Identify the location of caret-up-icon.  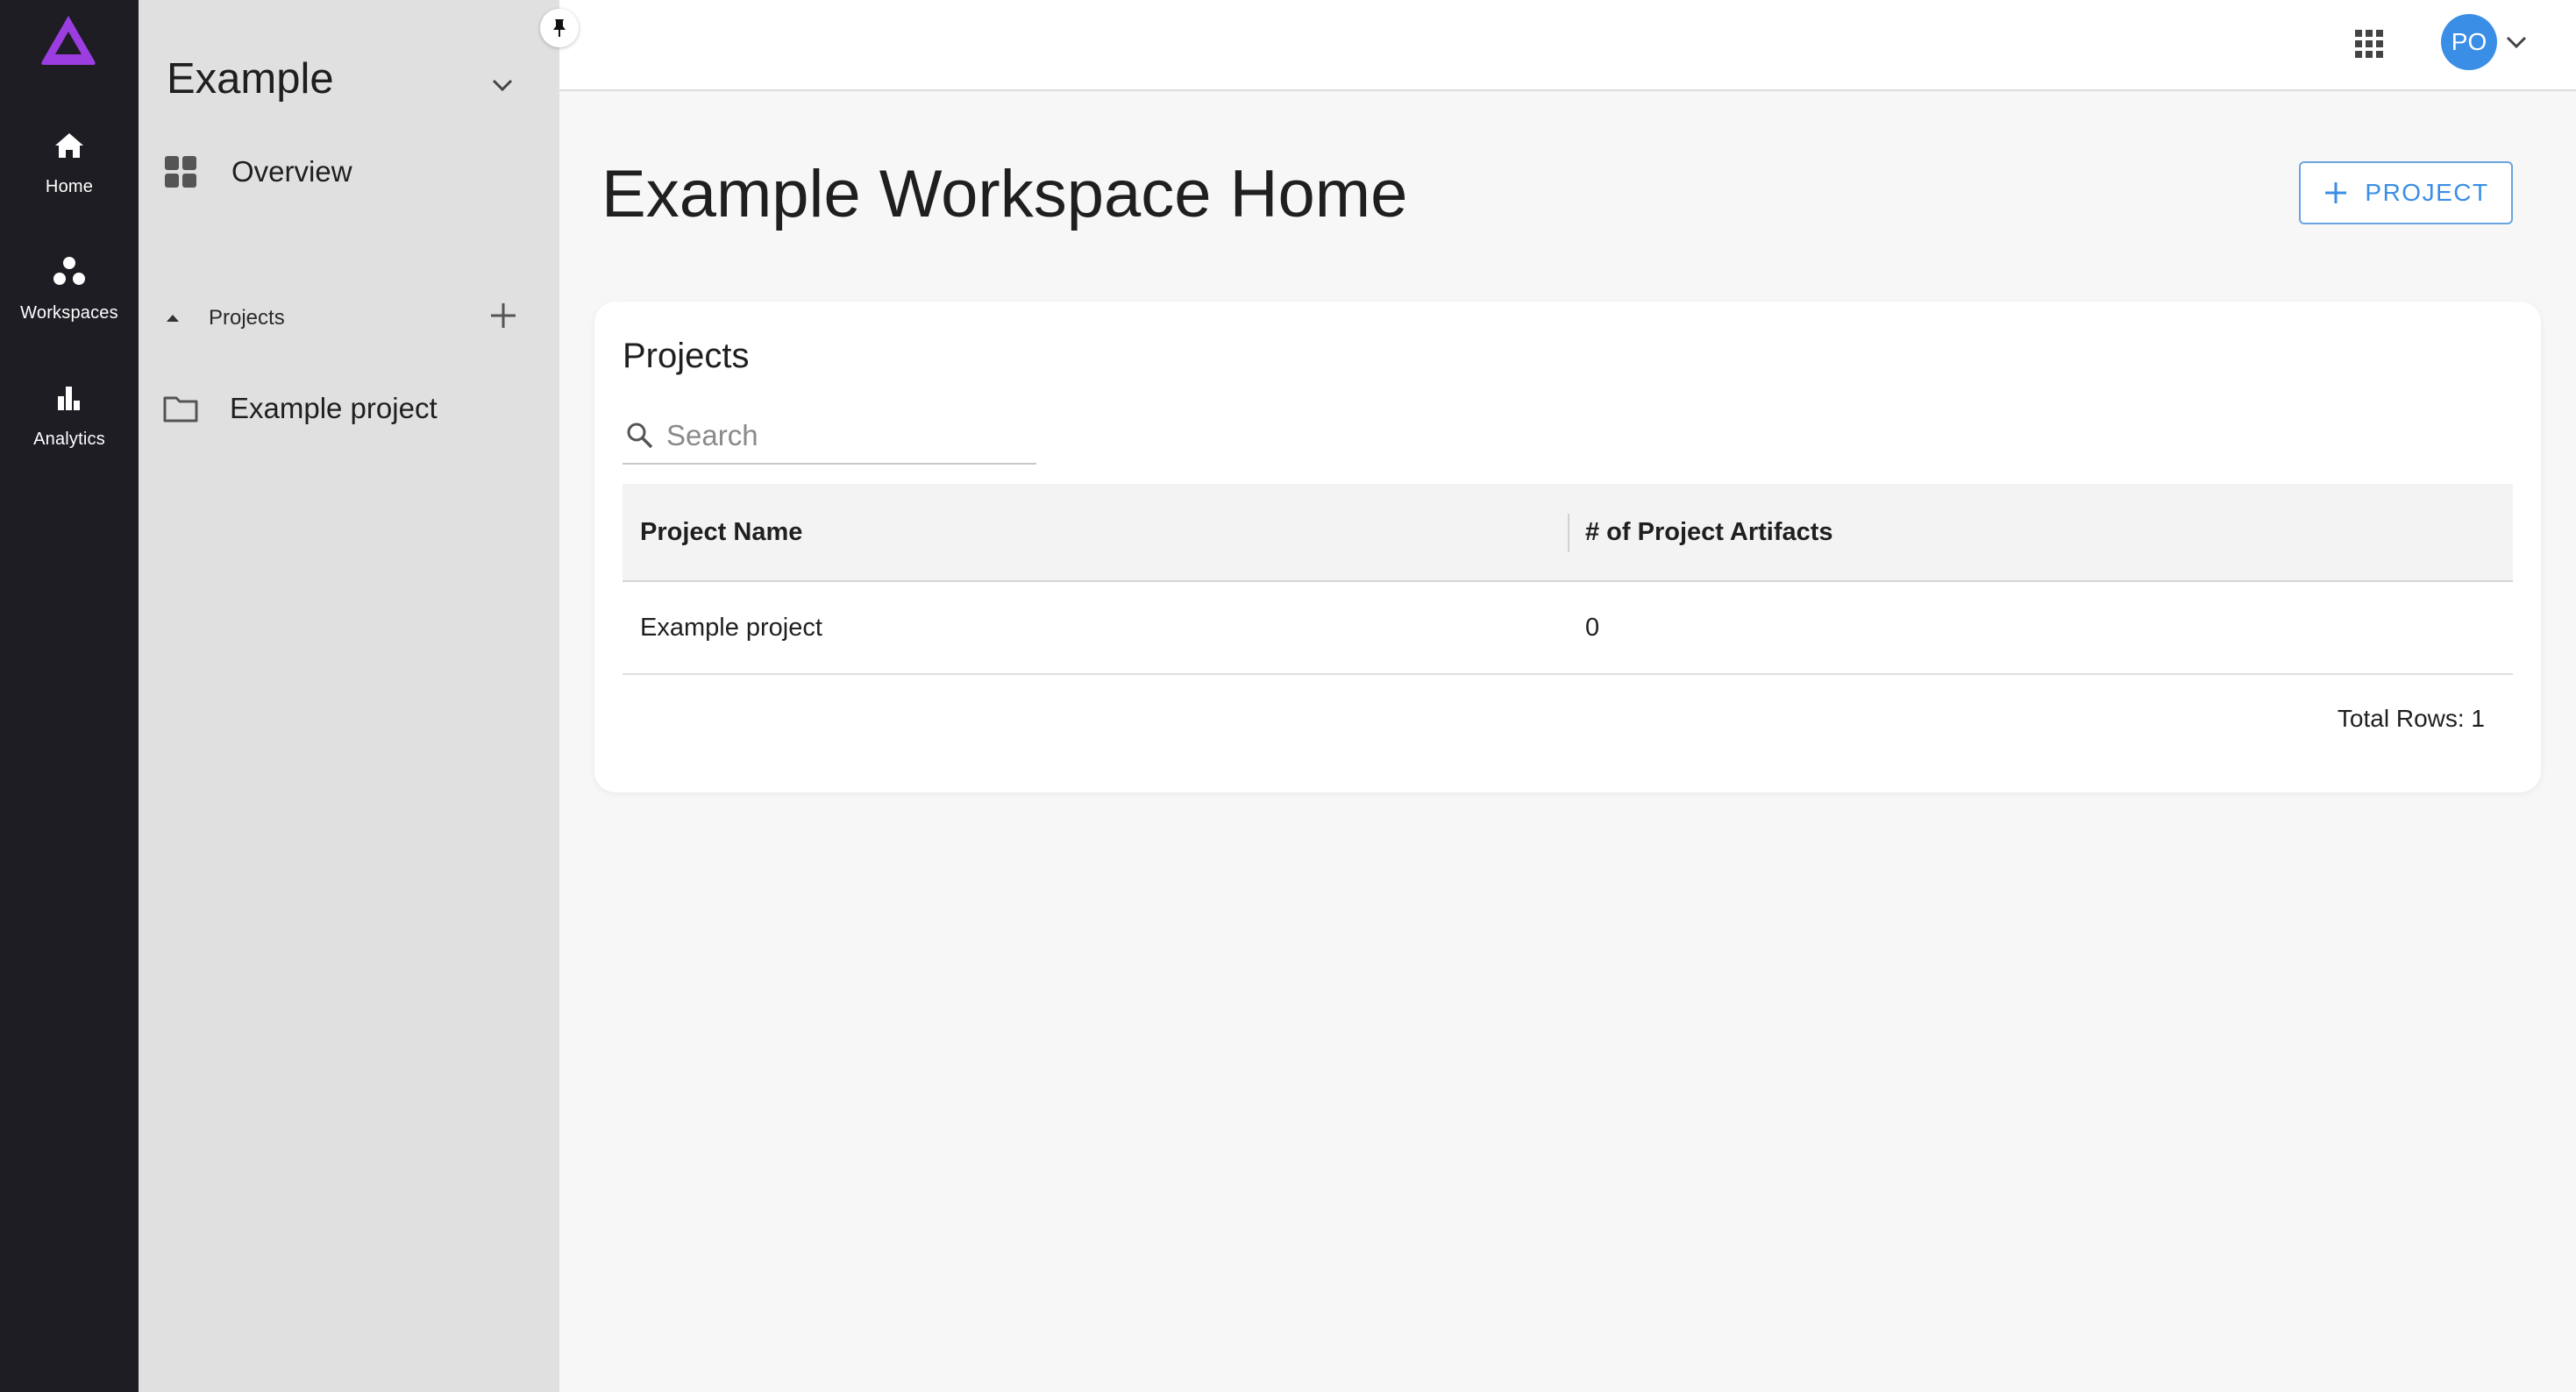
(172, 318).